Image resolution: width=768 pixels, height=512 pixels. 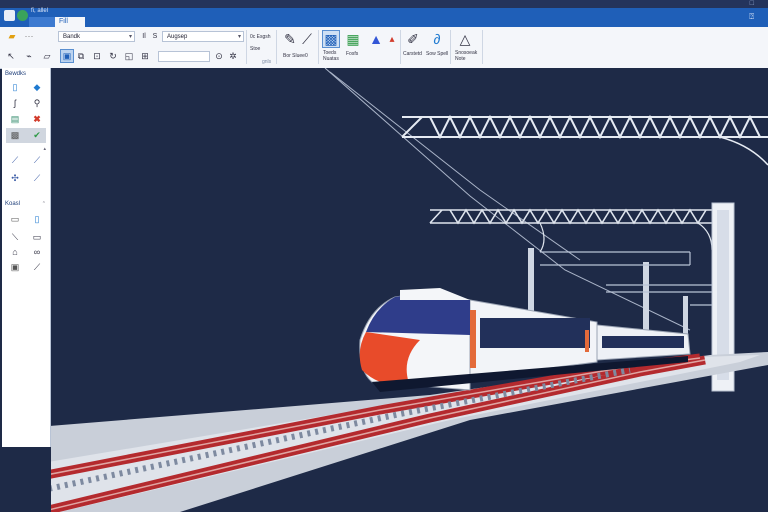 I want to click on marker-icon: ▴, so click(x=392, y=39).